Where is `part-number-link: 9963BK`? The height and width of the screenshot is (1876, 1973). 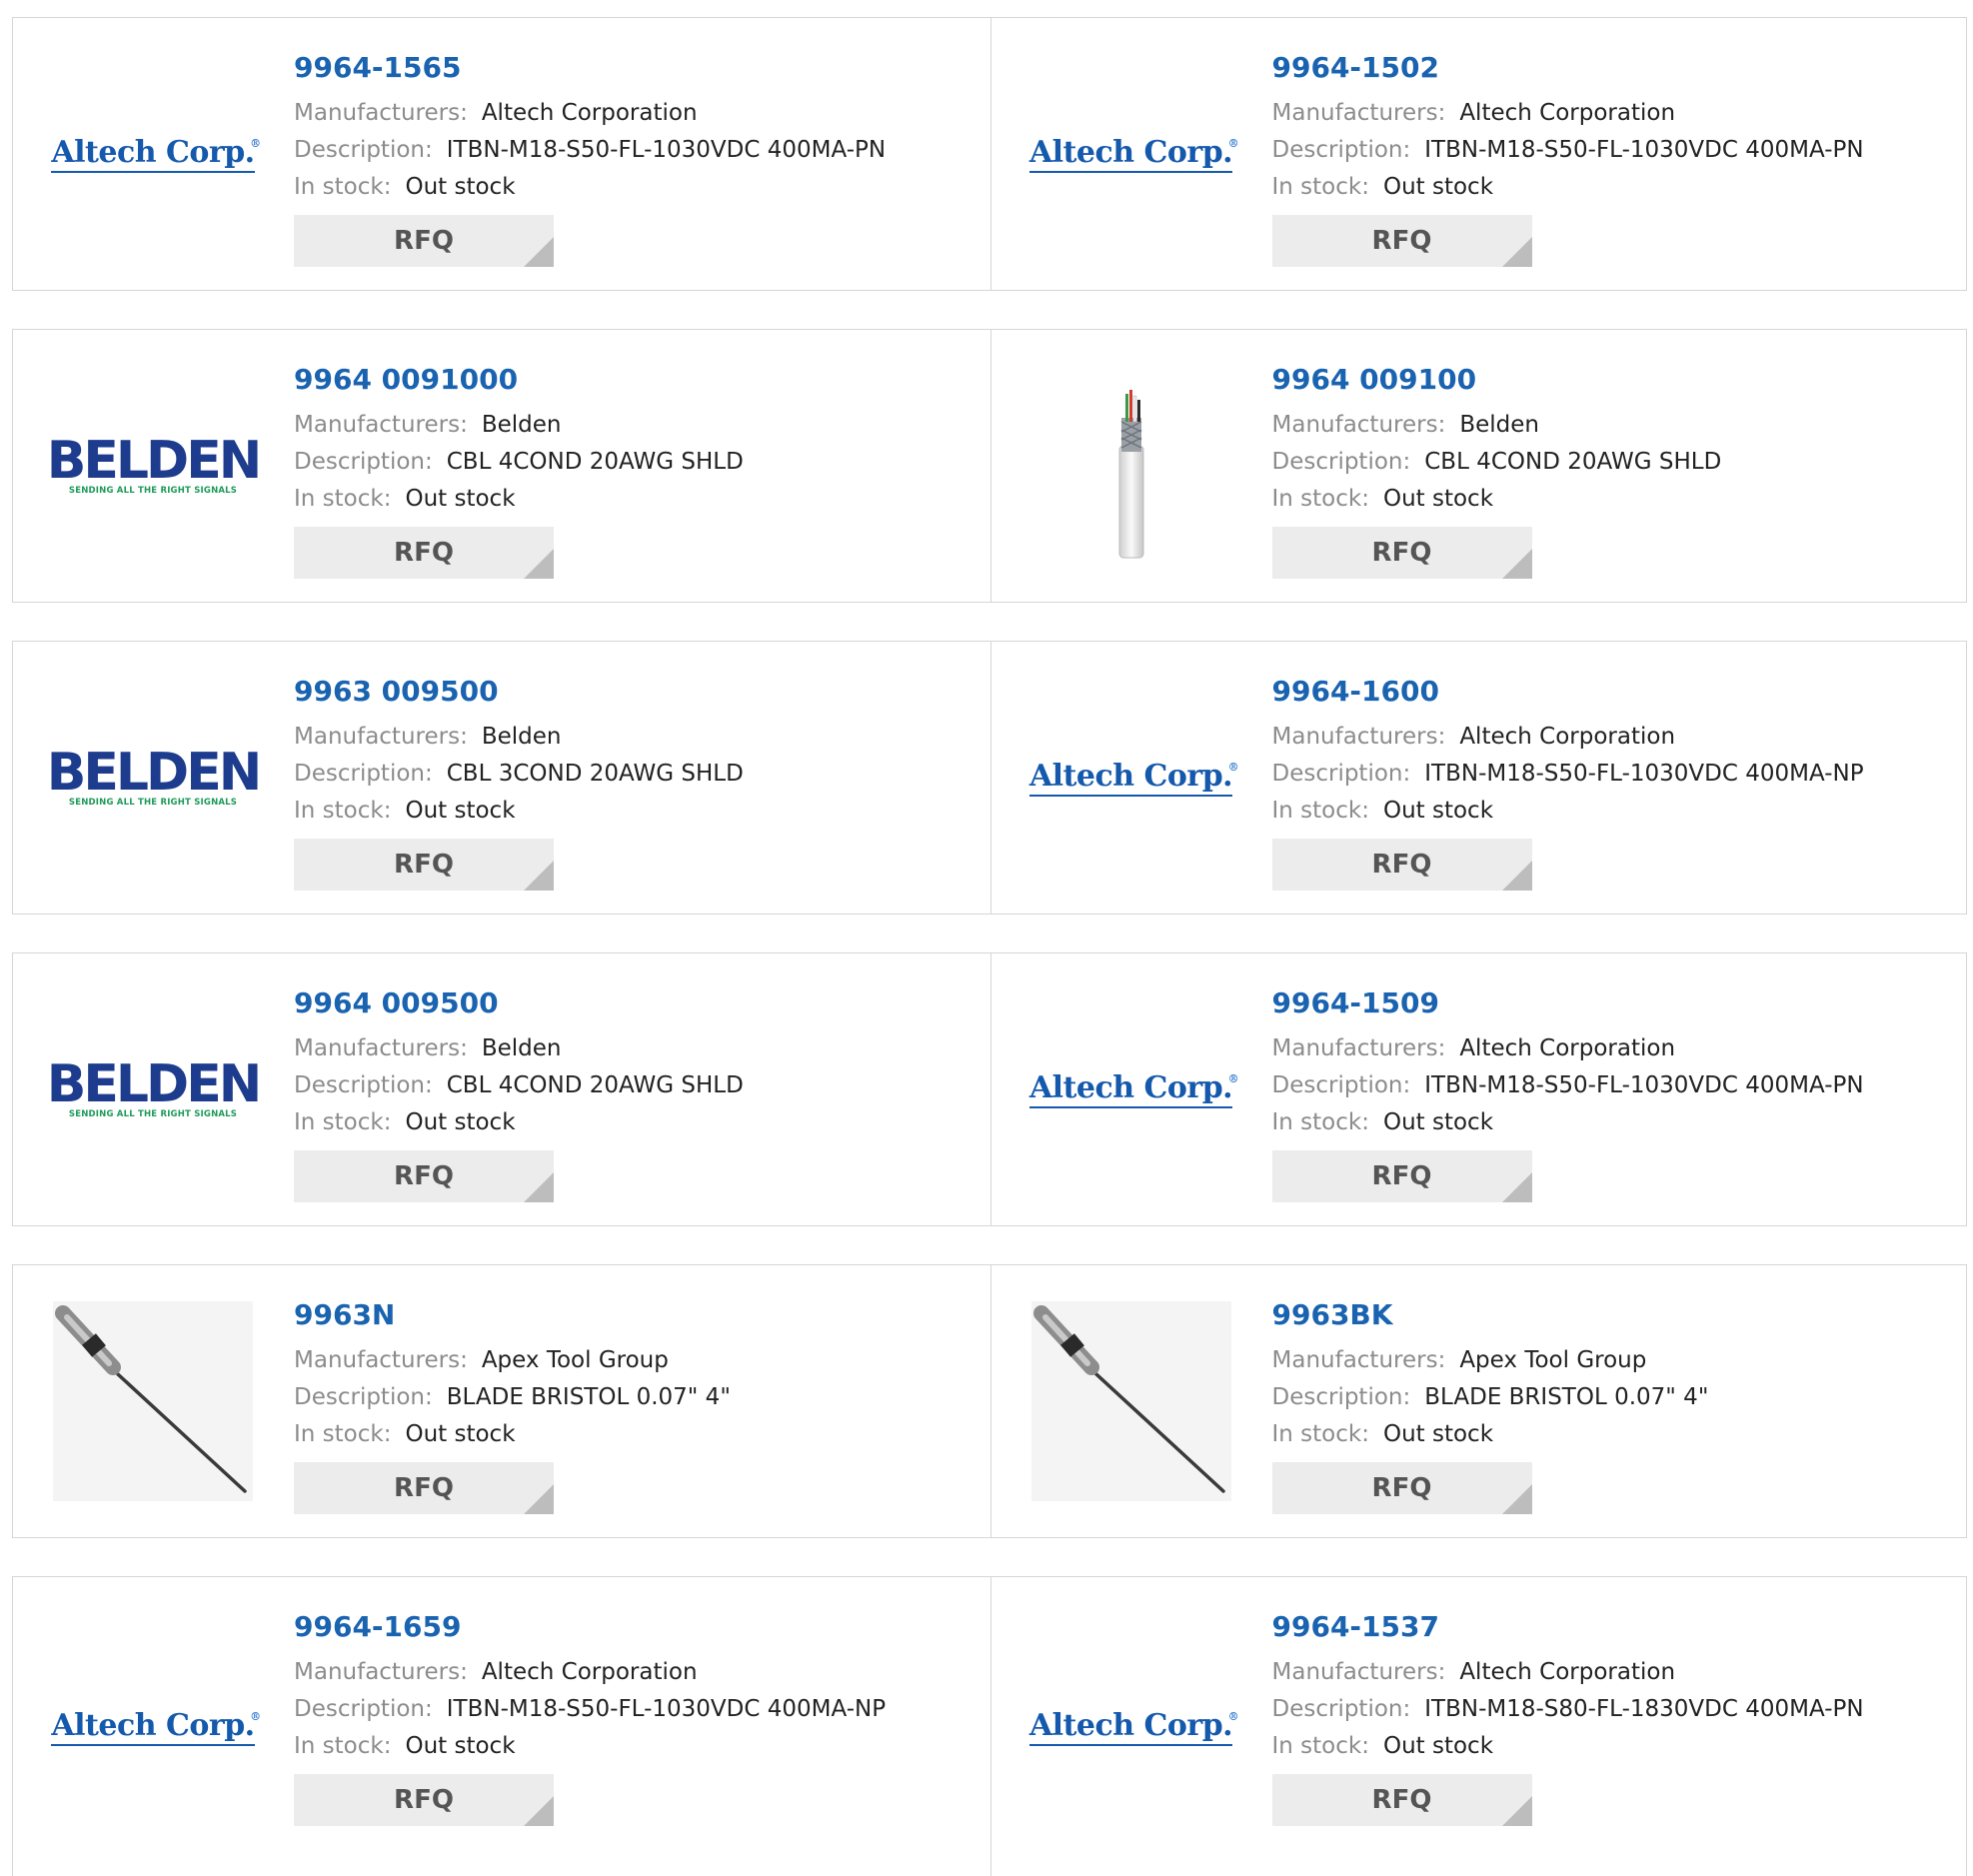
part-number-link: 9963BK is located at coordinates (1614, 1315).